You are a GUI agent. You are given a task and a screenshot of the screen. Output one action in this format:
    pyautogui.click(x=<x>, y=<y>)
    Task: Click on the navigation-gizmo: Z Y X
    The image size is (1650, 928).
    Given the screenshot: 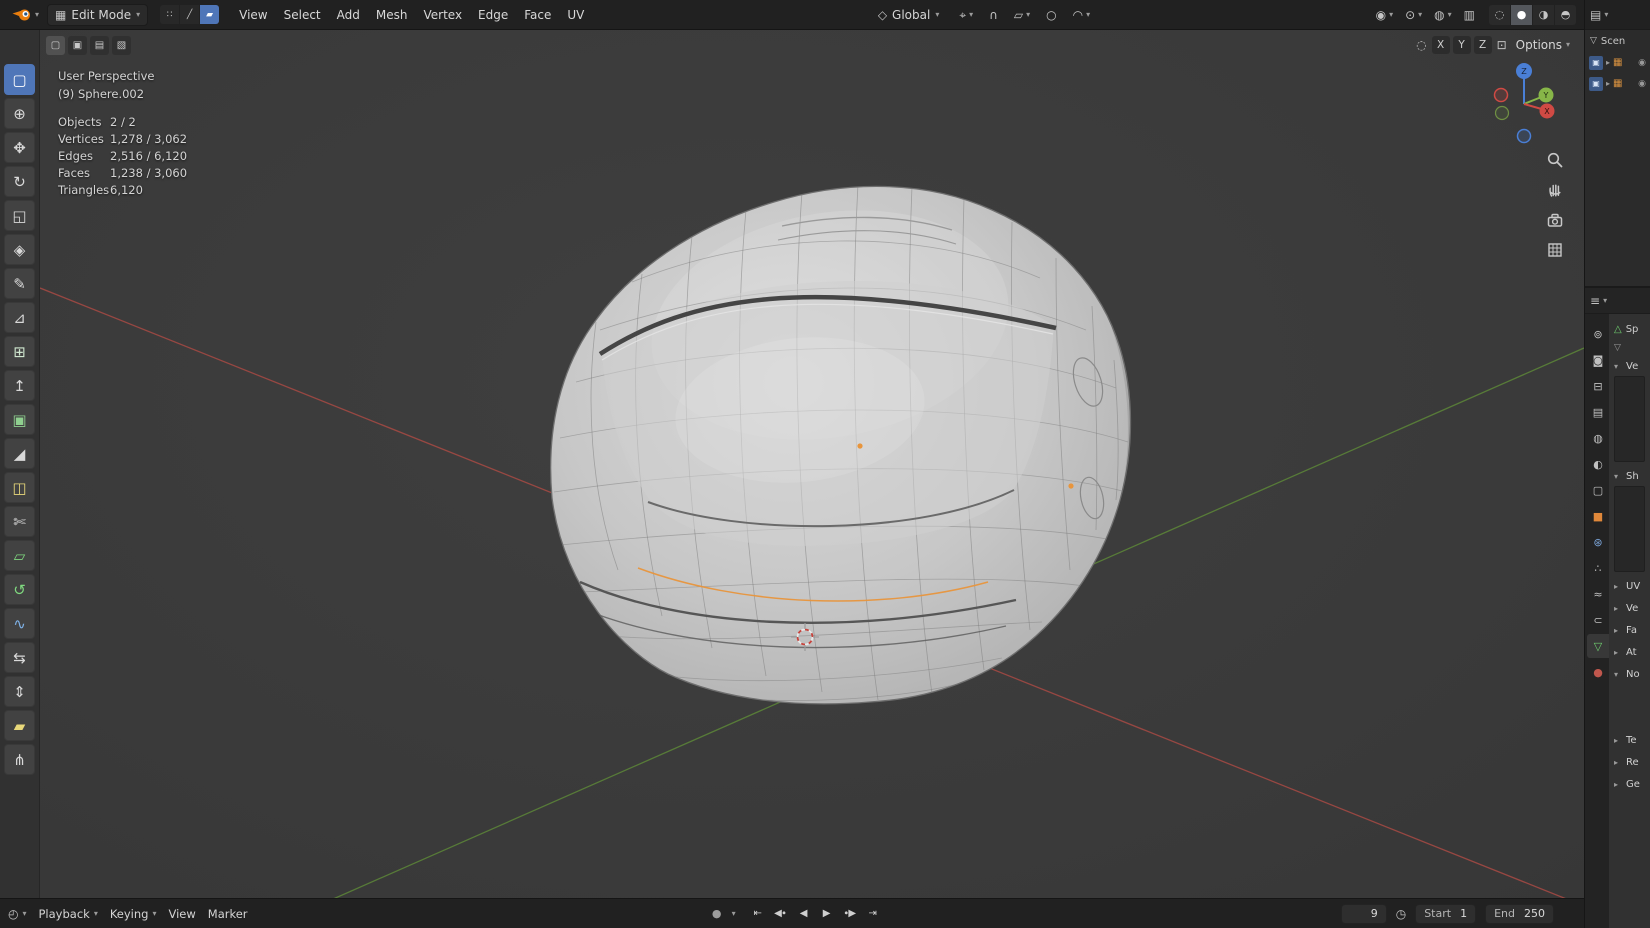 What is the action you would take?
    pyautogui.click(x=1524, y=104)
    